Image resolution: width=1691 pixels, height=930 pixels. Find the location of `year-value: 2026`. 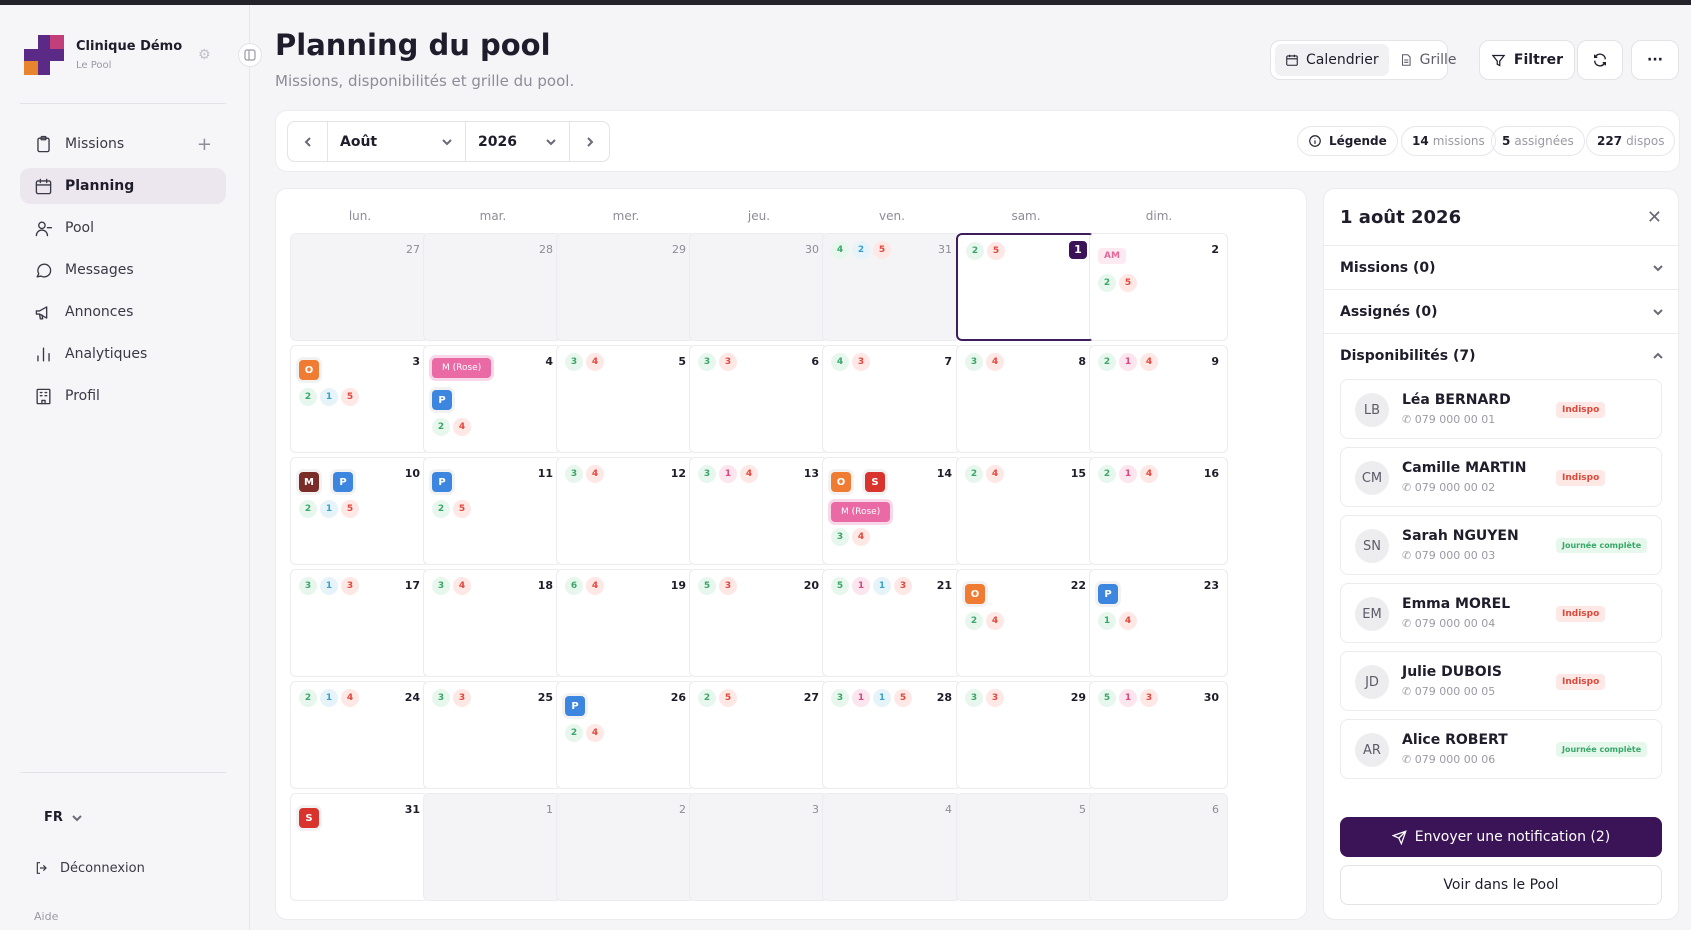

year-value: 2026 is located at coordinates (497, 141).